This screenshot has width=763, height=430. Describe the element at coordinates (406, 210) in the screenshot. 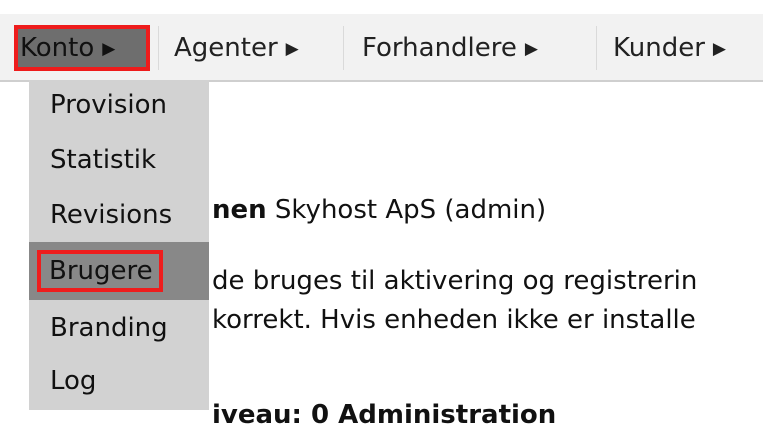

I see `owner-value: Skyhost ApS (admin)` at that location.